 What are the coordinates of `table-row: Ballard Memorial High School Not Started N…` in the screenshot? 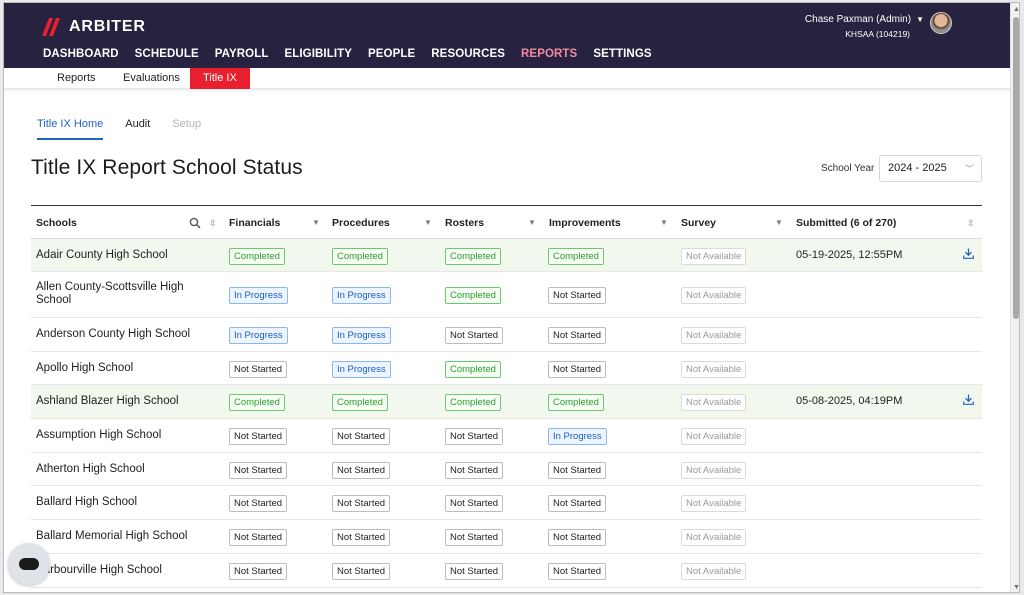 It's located at (506, 537).